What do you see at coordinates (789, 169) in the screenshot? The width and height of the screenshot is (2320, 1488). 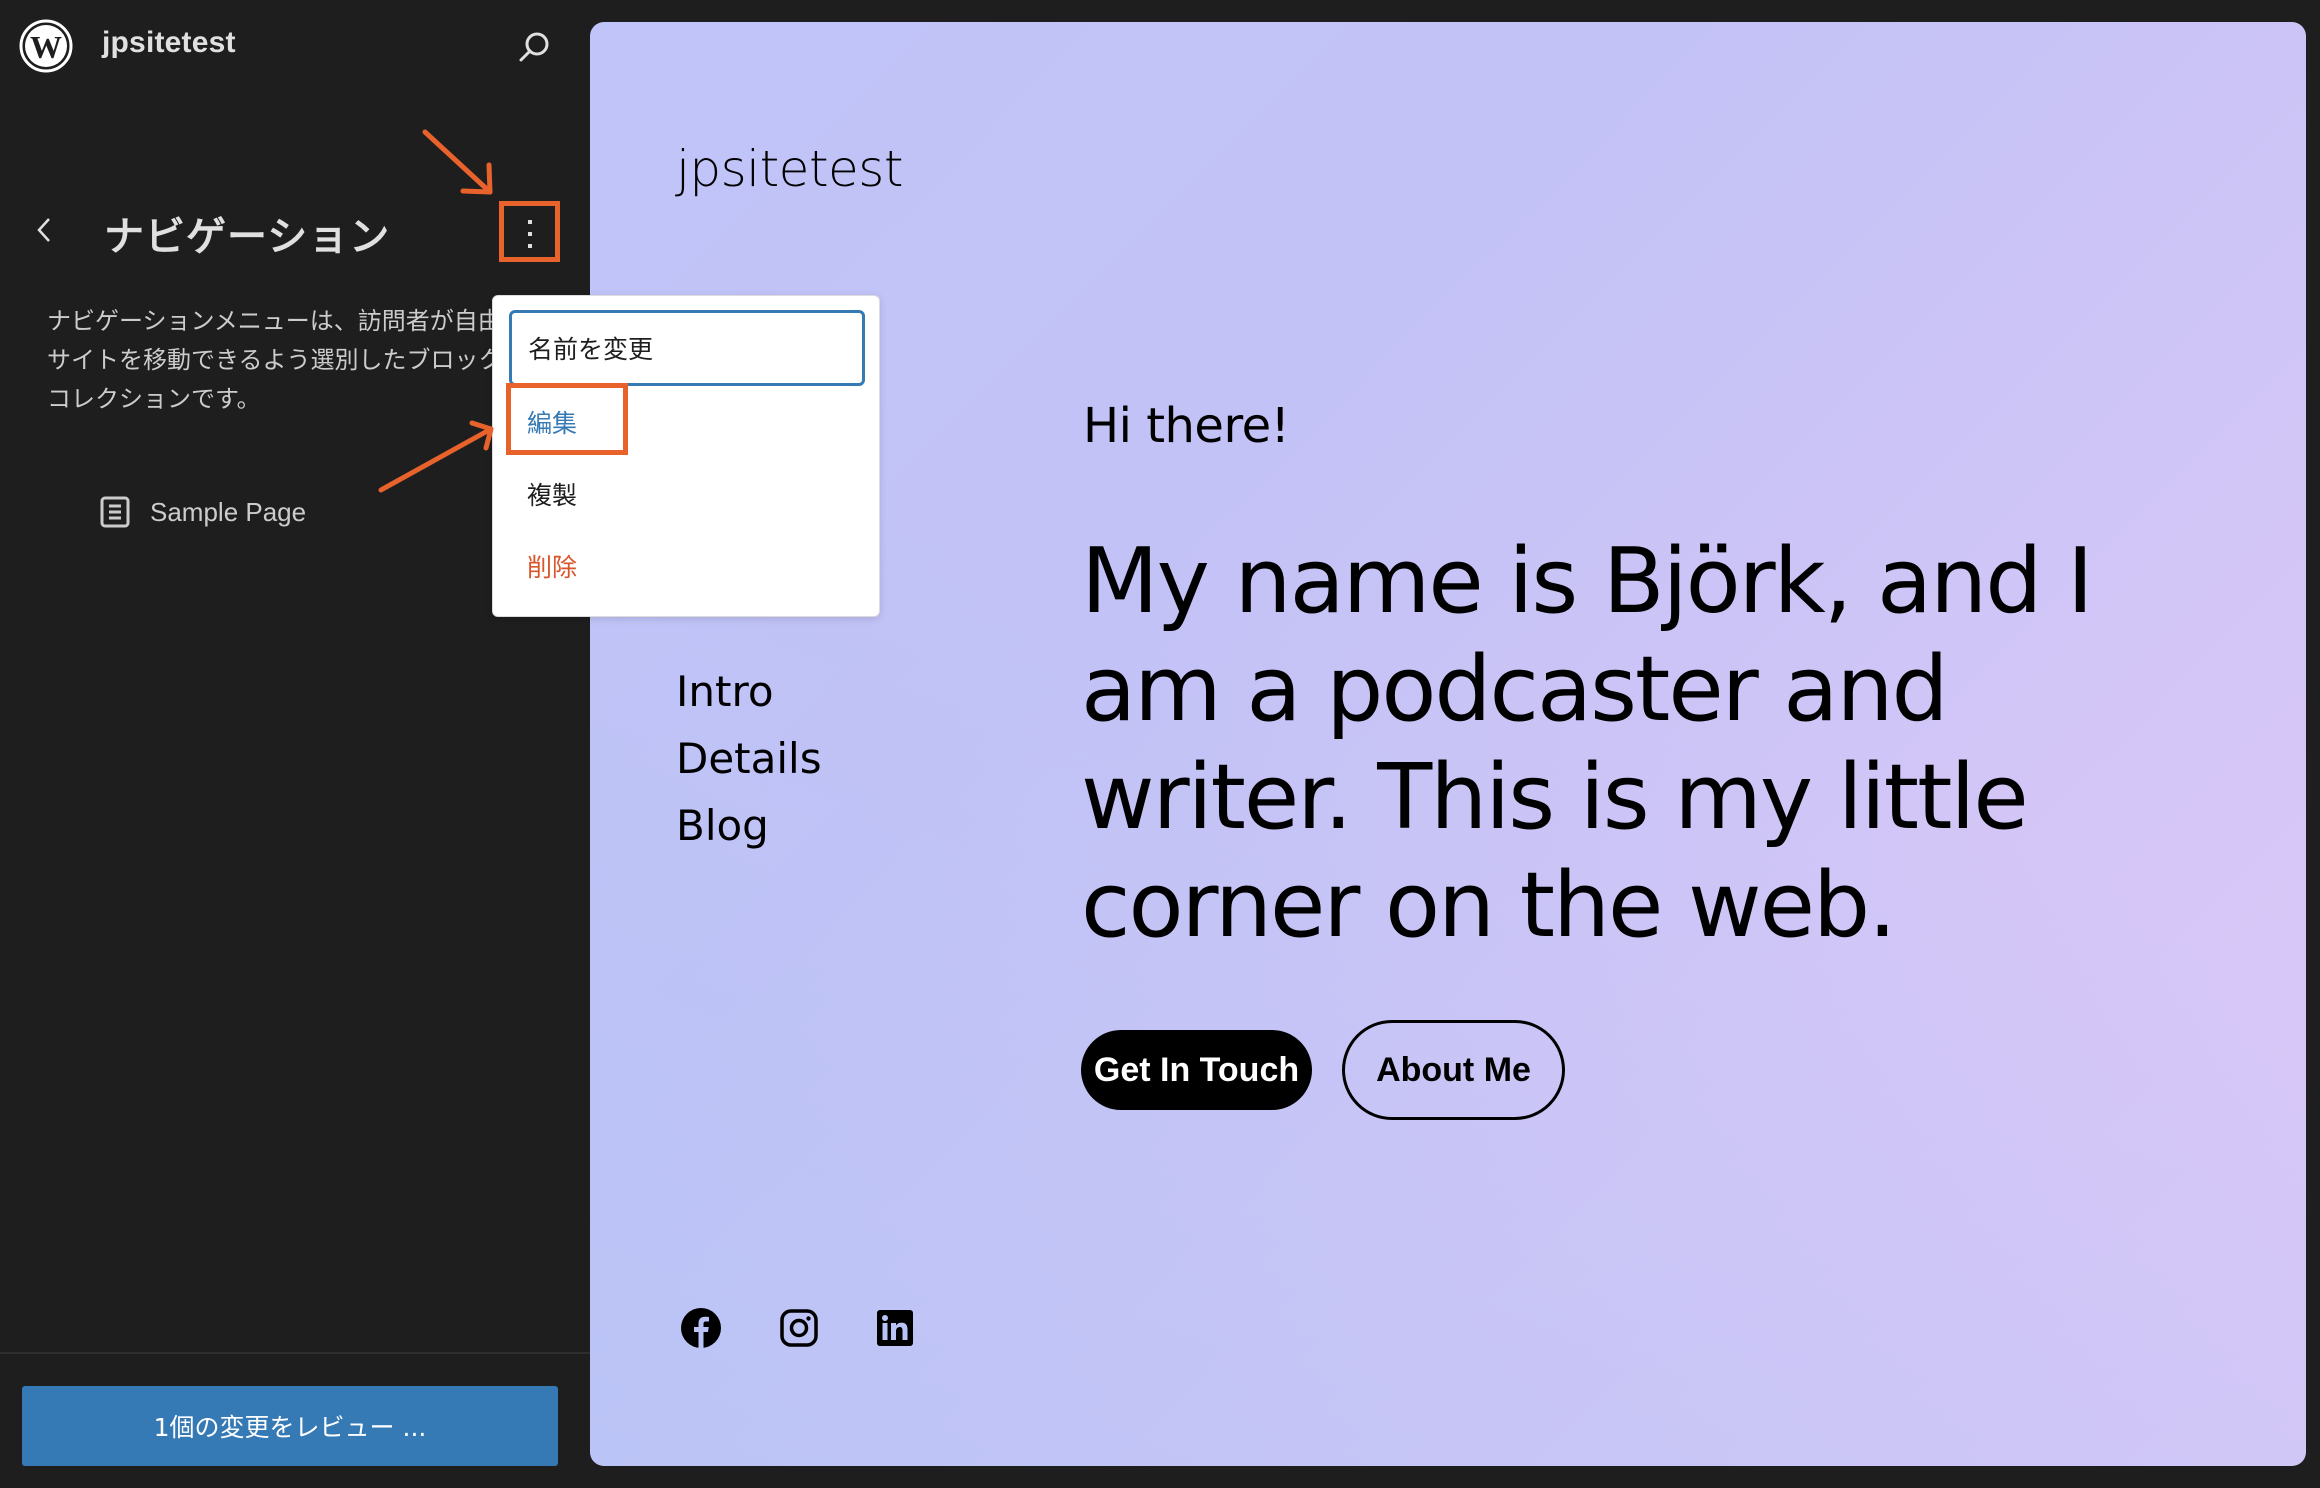 I see `preview-site-title: jpsitetest` at bounding box center [789, 169].